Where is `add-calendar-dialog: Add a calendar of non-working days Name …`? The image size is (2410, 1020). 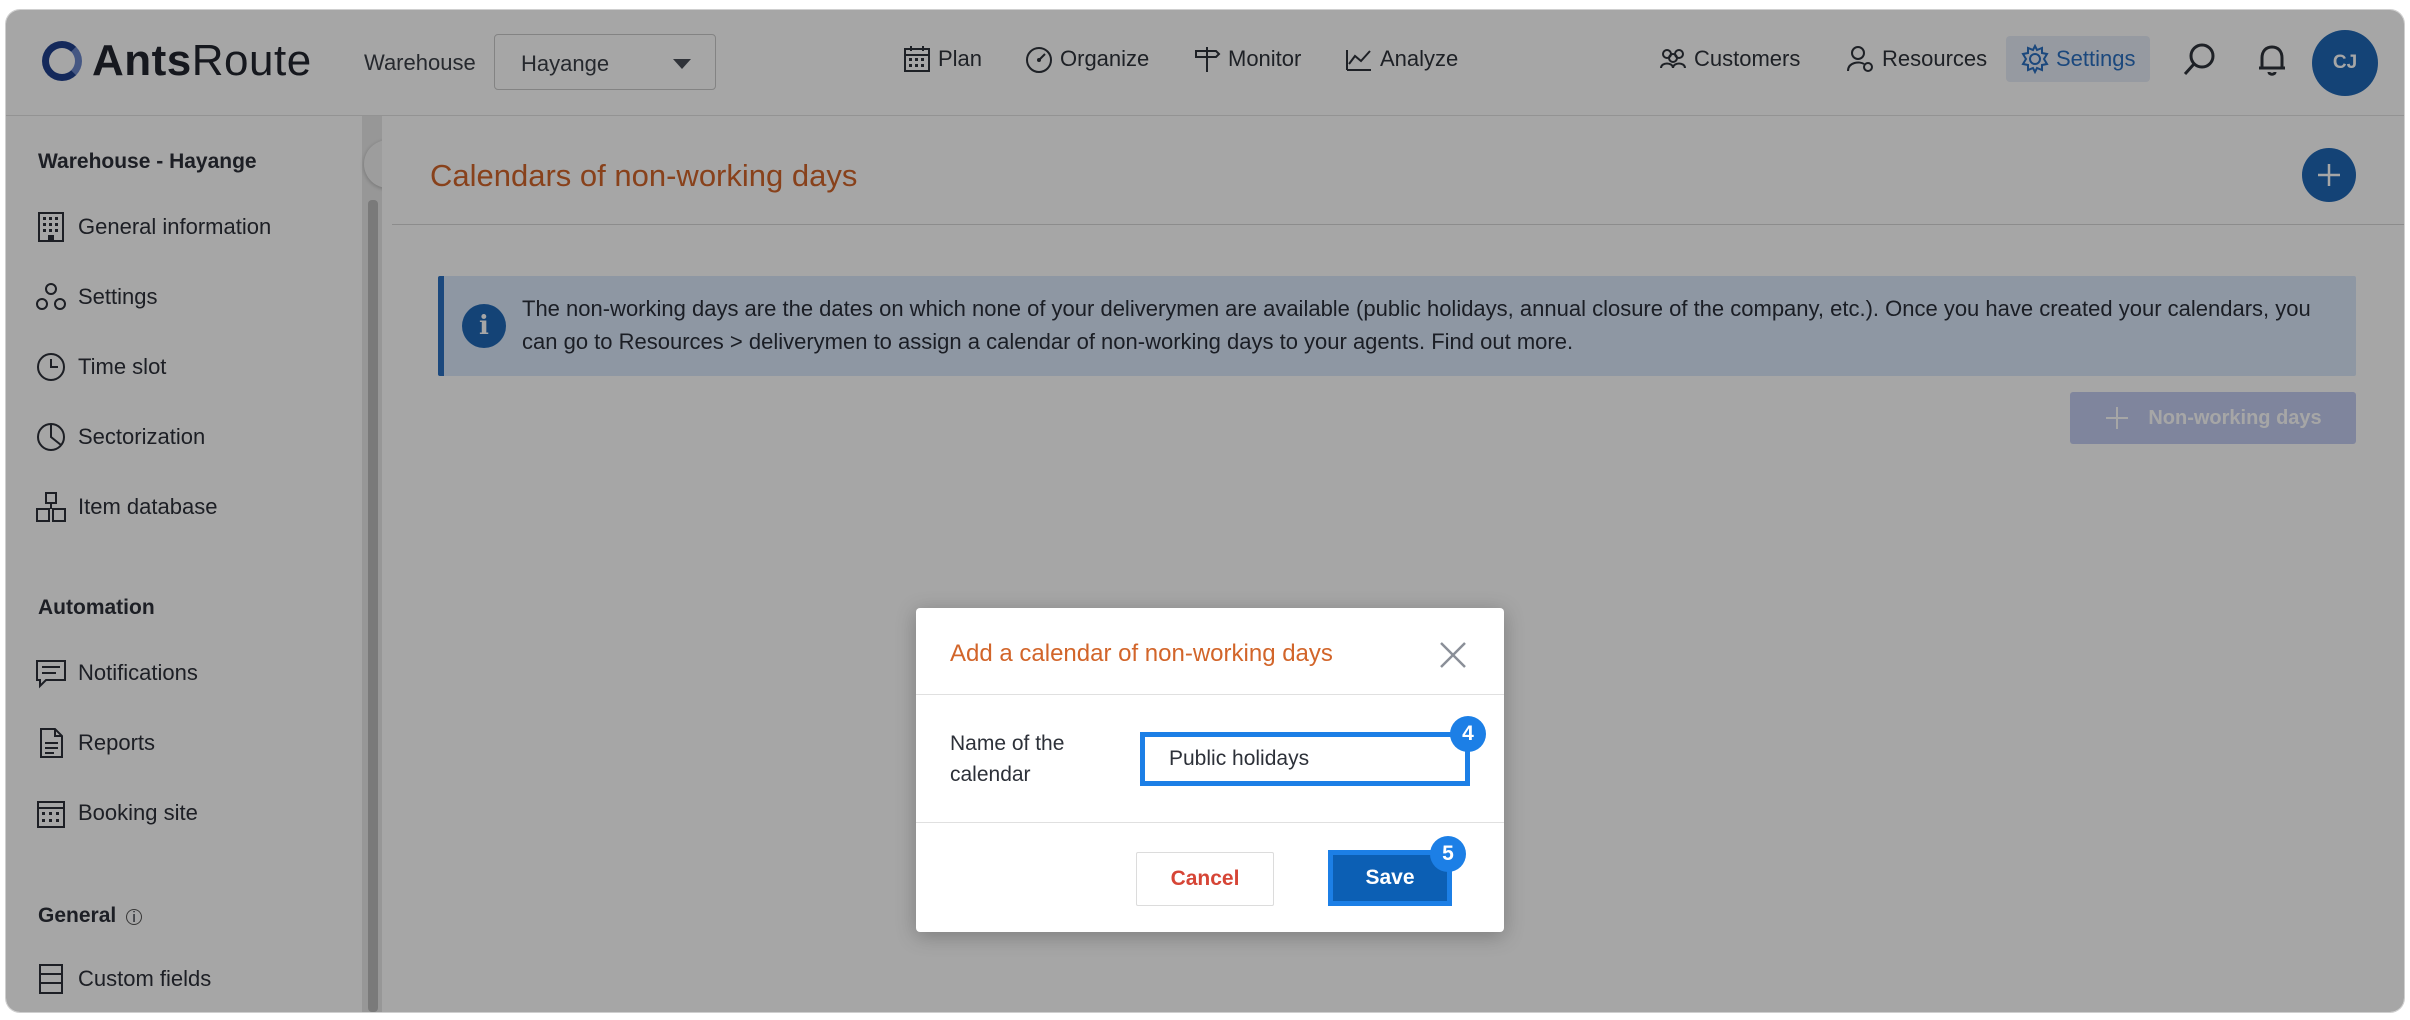 add-calendar-dialog: Add a calendar of non-working days Name … is located at coordinates (1210, 770).